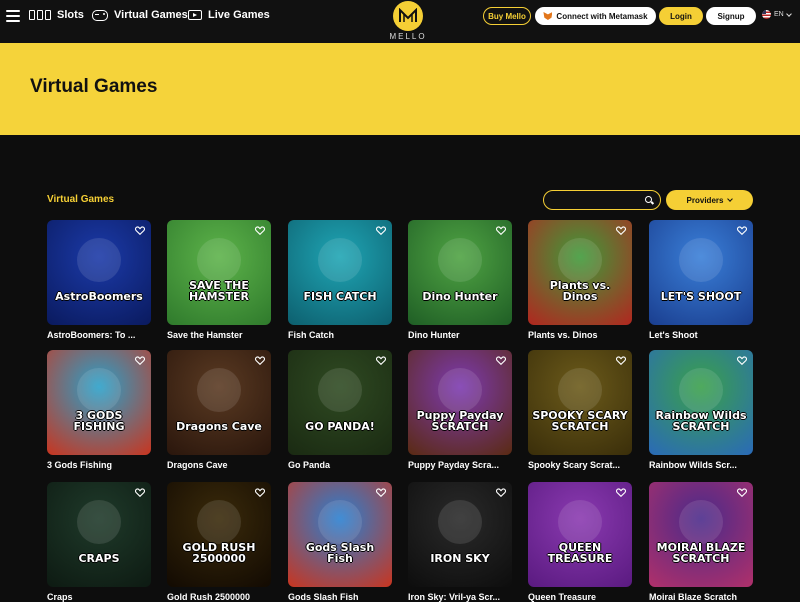 This screenshot has height=602, width=800. Describe the element at coordinates (777, 14) in the screenshot. I see `language-selector: EN` at that location.